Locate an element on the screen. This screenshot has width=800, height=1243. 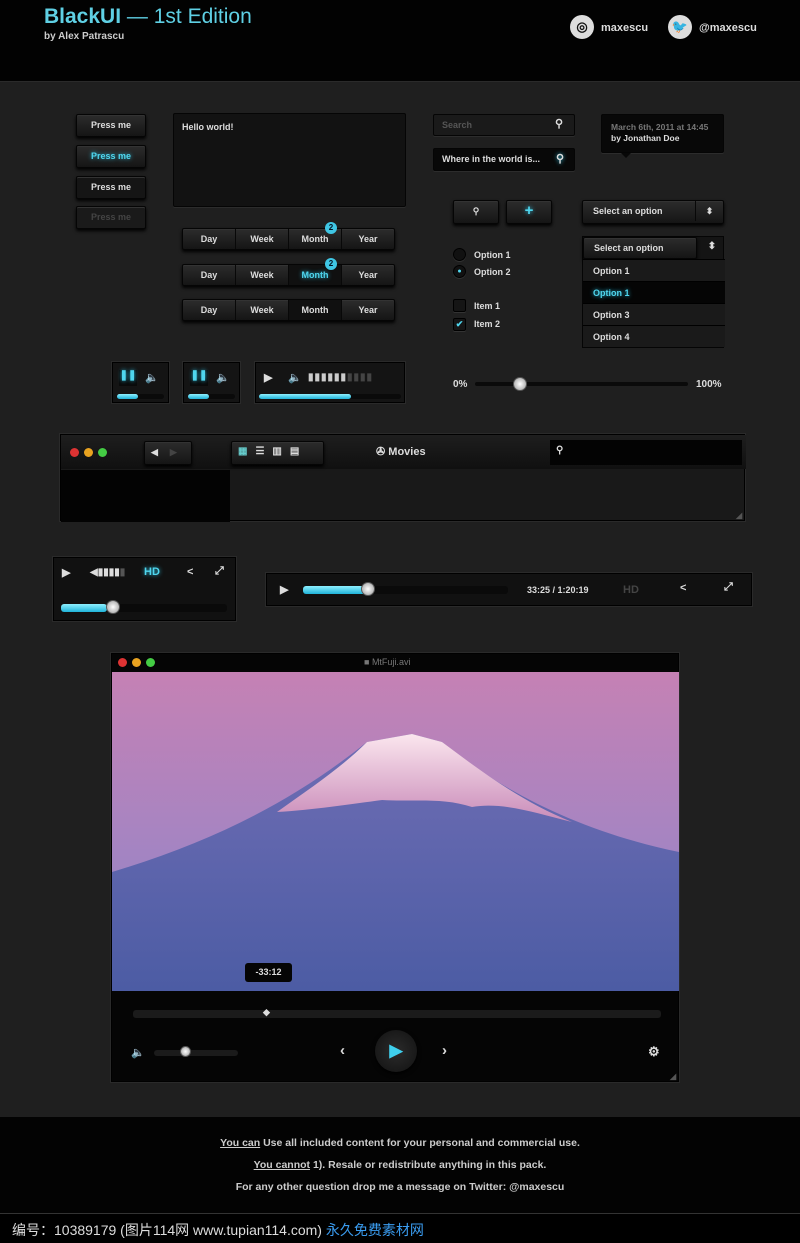
play-button: ▶ is located at coordinates (396, 1051).